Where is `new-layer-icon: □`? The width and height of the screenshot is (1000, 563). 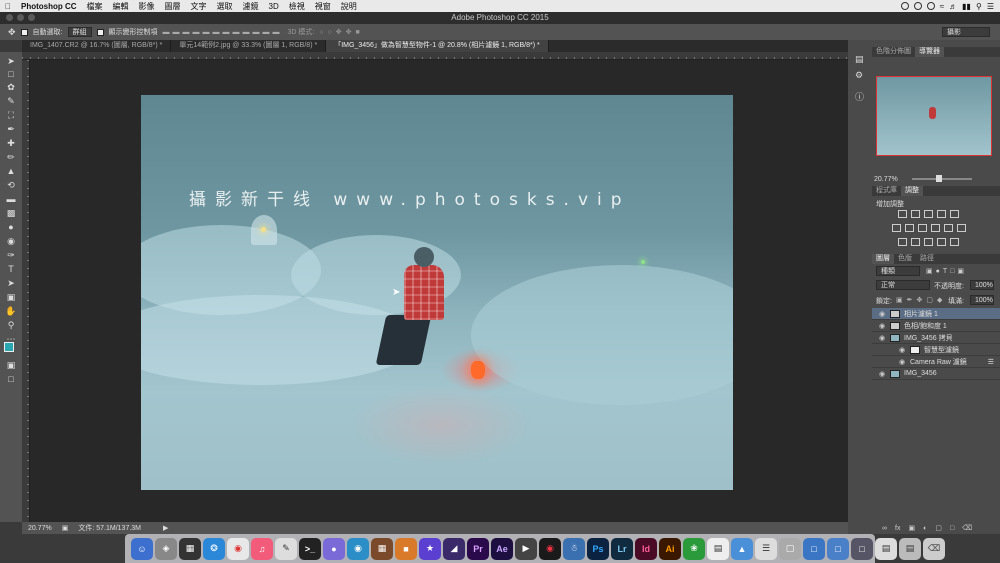 new-layer-icon: □ is located at coordinates (952, 528).